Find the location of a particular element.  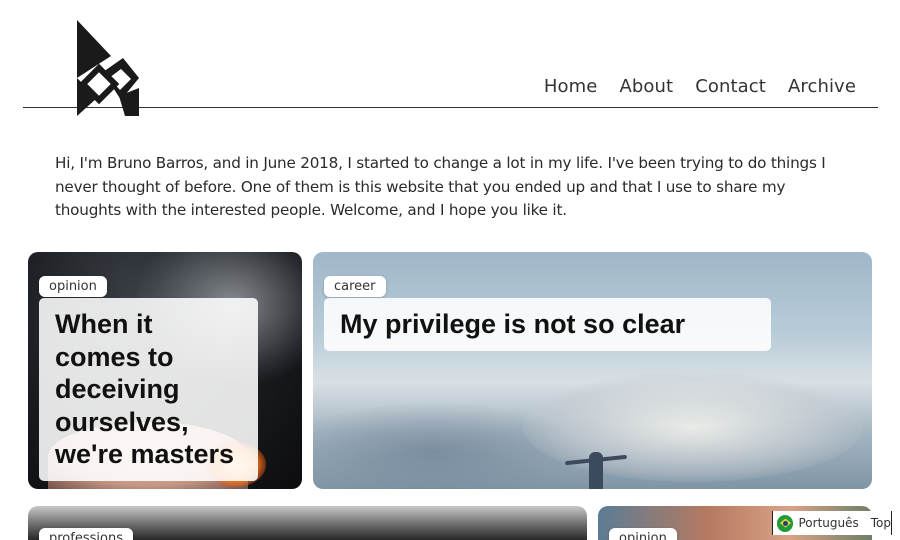

nav-contact-link: Contact is located at coordinates (730, 86).